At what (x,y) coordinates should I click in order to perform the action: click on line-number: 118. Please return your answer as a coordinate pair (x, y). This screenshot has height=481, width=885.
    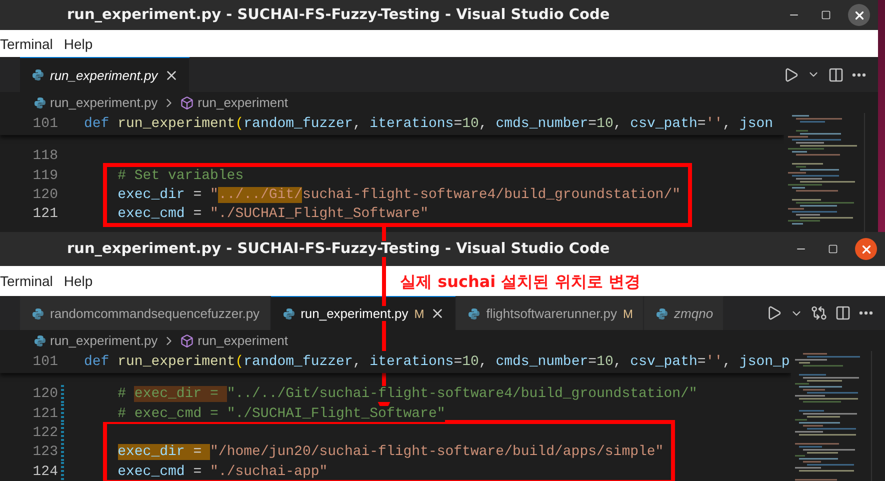
    Looking at the image, I should click on (45, 156).